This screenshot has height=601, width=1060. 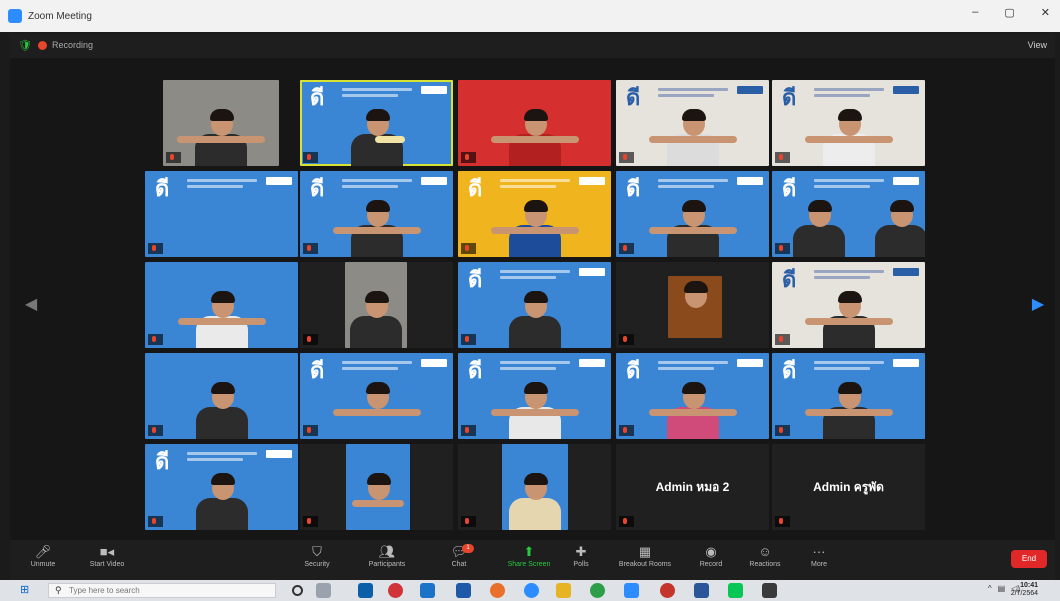 What do you see at coordinates (819, 551) in the screenshot?
I see `more-icon: ···` at bounding box center [819, 551].